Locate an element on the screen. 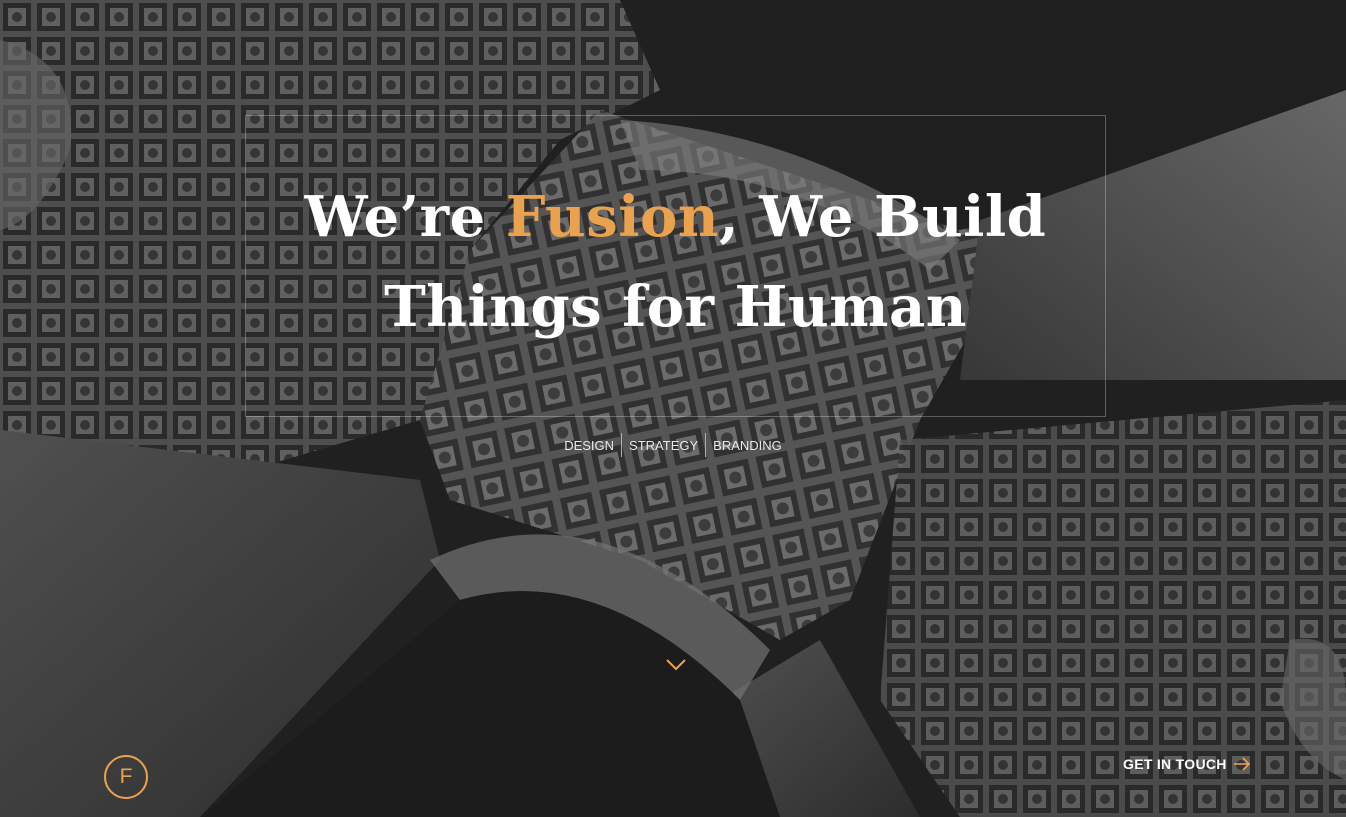  logo-letter: F is located at coordinates (126, 776).